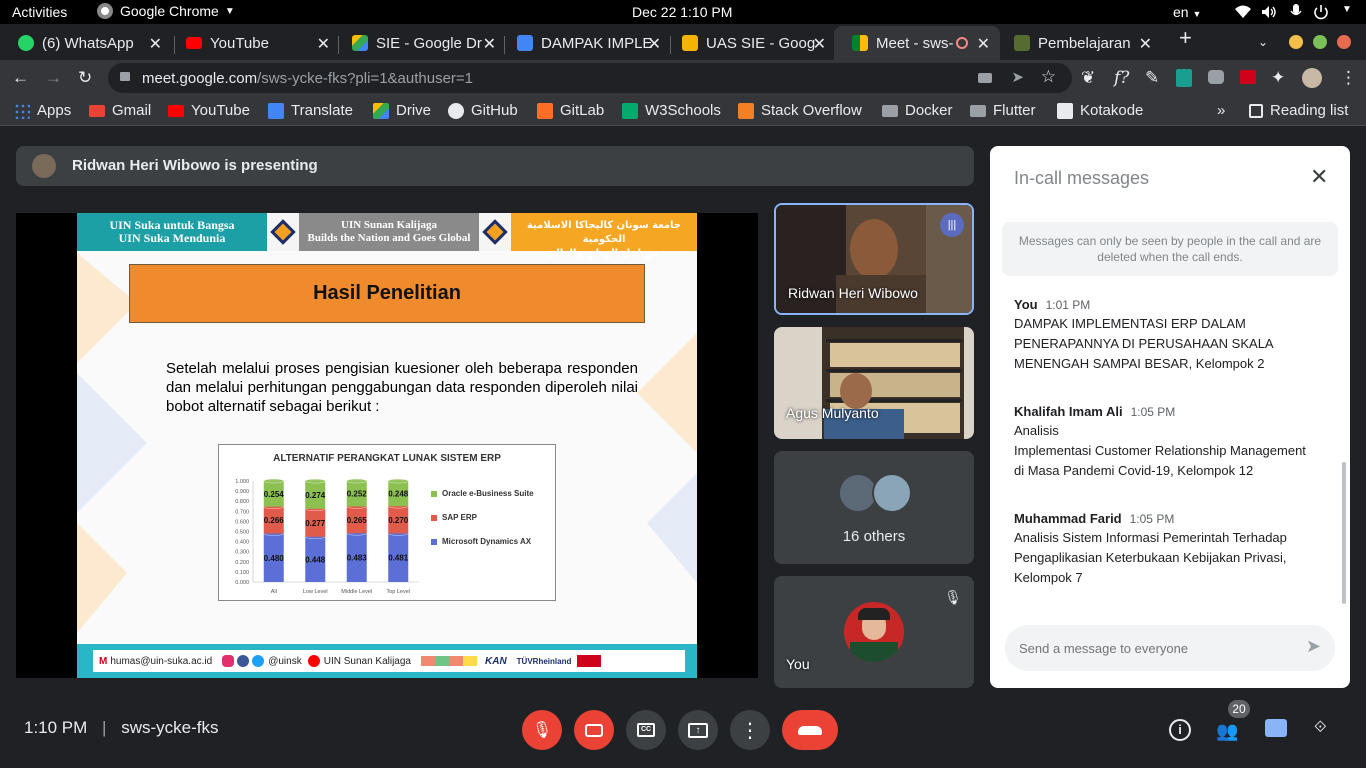 The height and width of the screenshot is (768, 1366). What do you see at coordinates (1180, 730) in the screenshot?
I see `info-icon: i` at bounding box center [1180, 730].